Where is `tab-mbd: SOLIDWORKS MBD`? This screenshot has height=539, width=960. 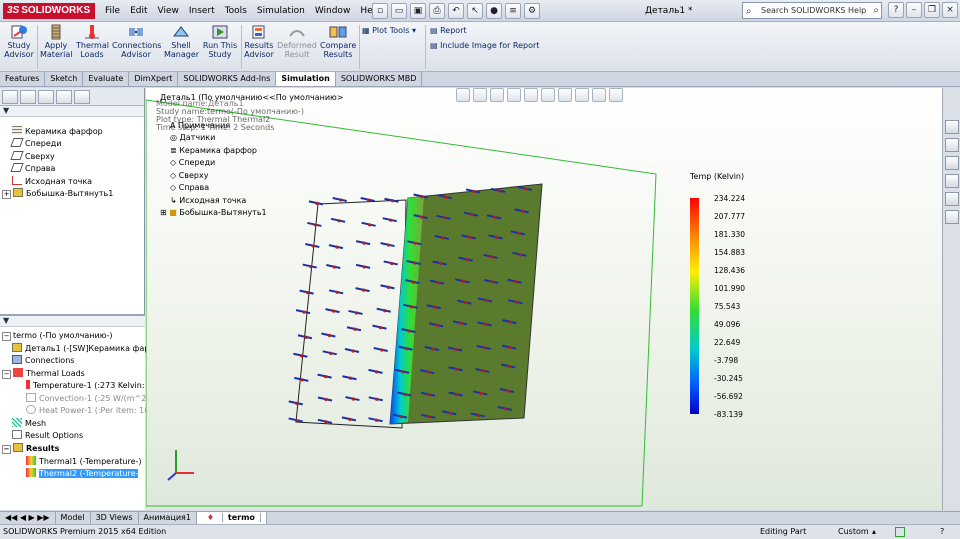 tab-mbd: SOLIDWORKS MBD is located at coordinates (379, 79).